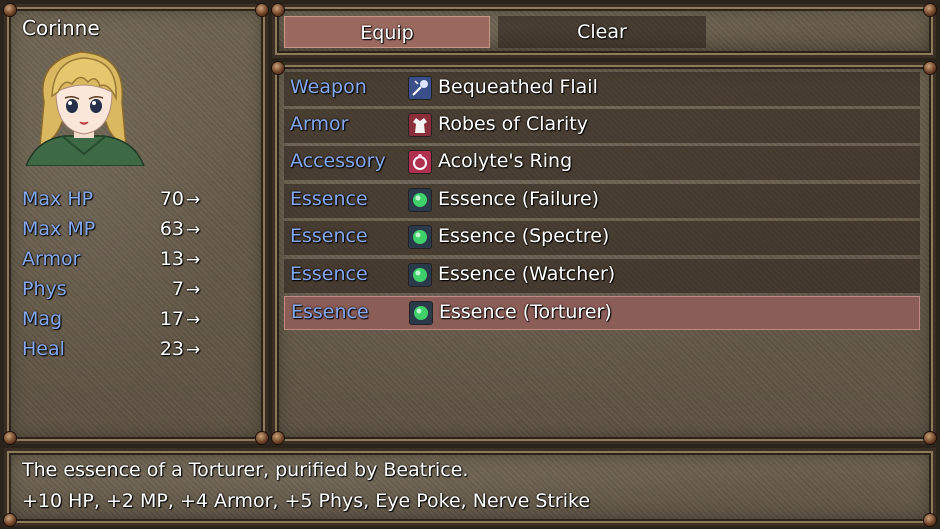  What do you see at coordinates (602, 126) in the screenshot?
I see `slot-row-armor: Armor Robes of Clarity` at bounding box center [602, 126].